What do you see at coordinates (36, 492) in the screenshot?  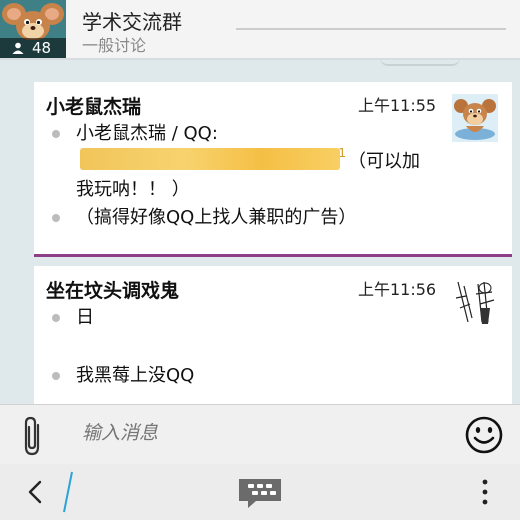 I see `back-chevron-icon` at bounding box center [36, 492].